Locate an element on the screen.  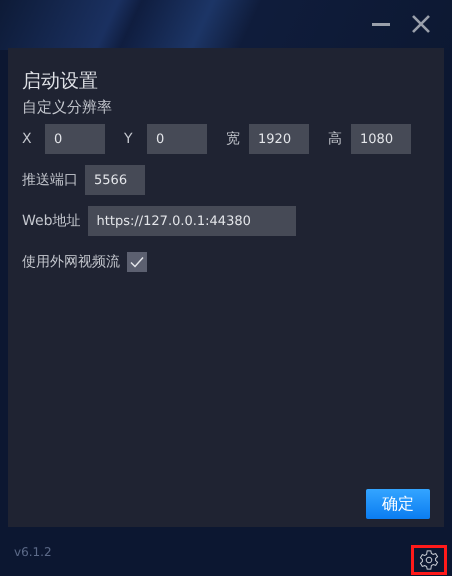
checkbox-label: 使用外网视频流 is located at coordinates (71, 262).